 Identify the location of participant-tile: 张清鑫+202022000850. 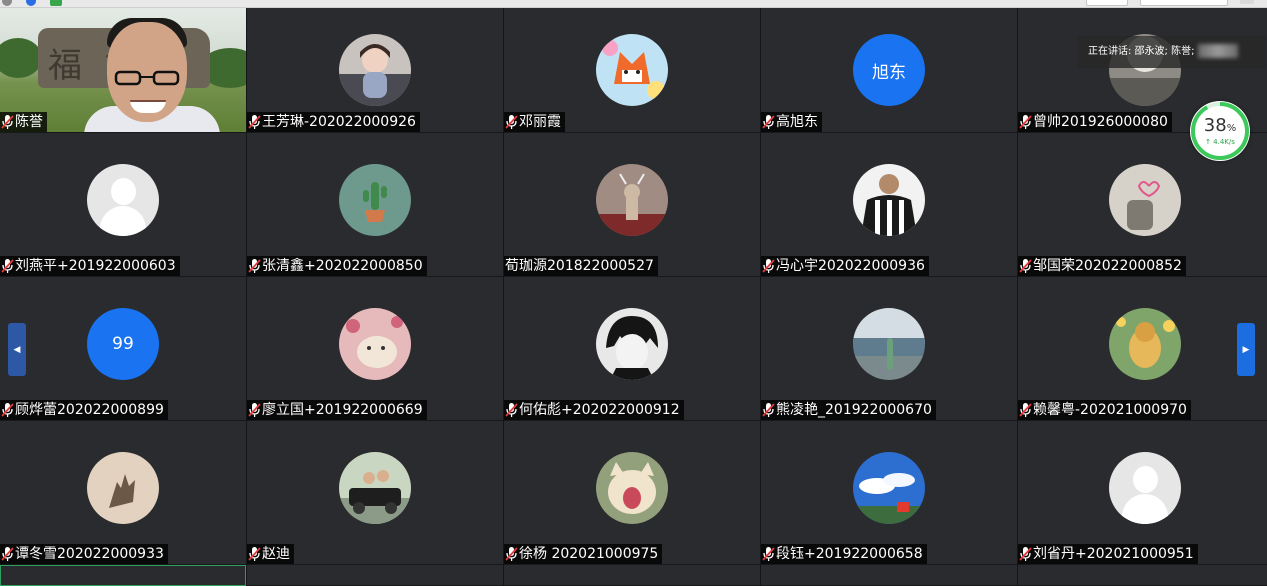
(375, 205).